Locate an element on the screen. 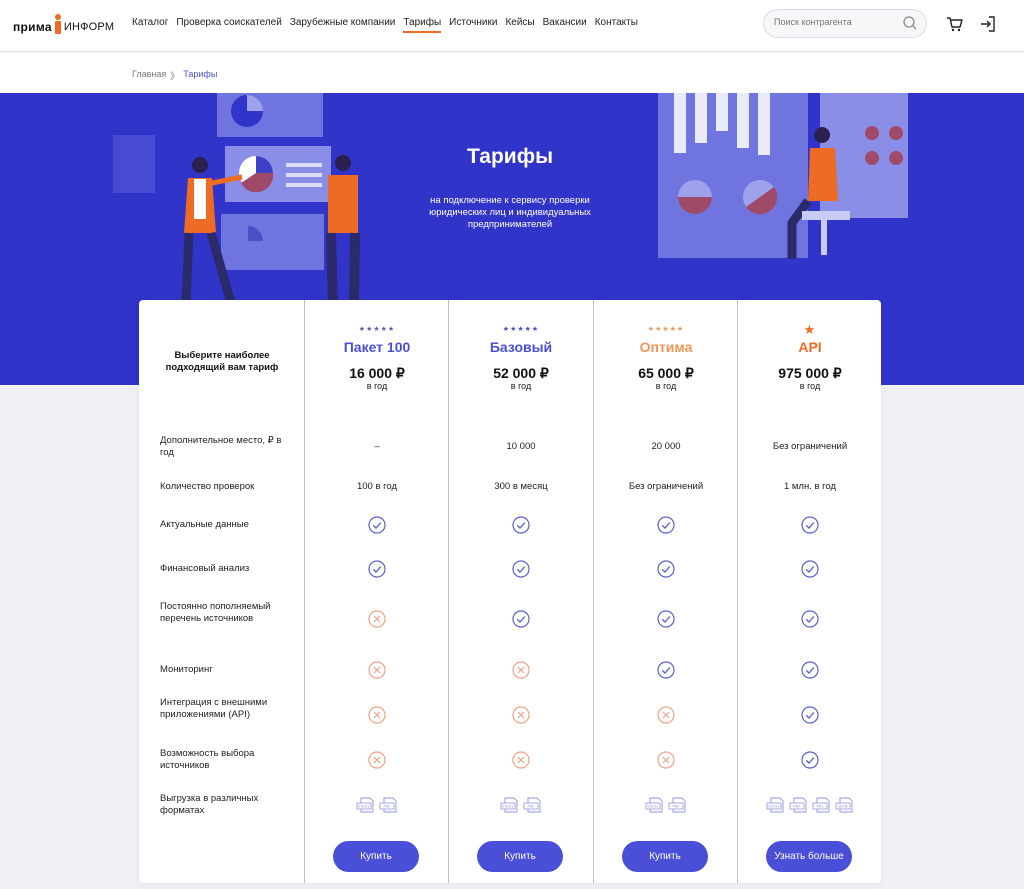 Image resolution: width=1024 pixels, height=889 pixels. logo-text-bold: прима is located at coordinates (32, 27).